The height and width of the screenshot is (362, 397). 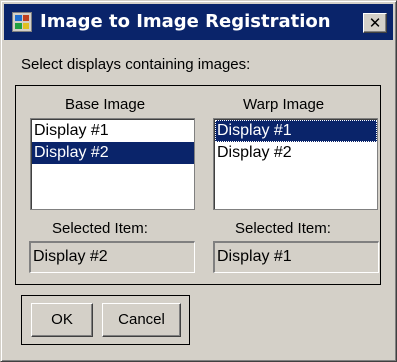 I want to click on warp-list-item-1: Display #1, so click(x=296, y=131).